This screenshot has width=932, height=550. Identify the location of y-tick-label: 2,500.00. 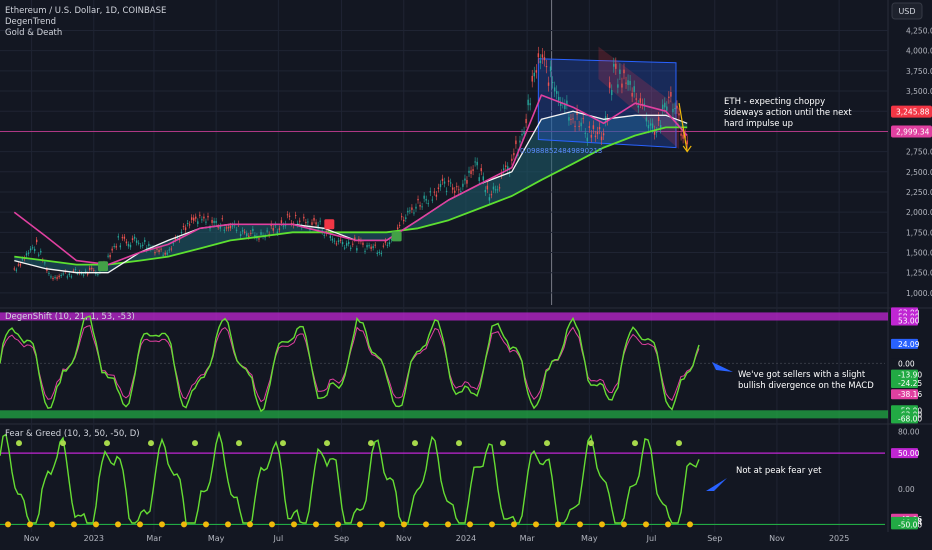
(919, 172).